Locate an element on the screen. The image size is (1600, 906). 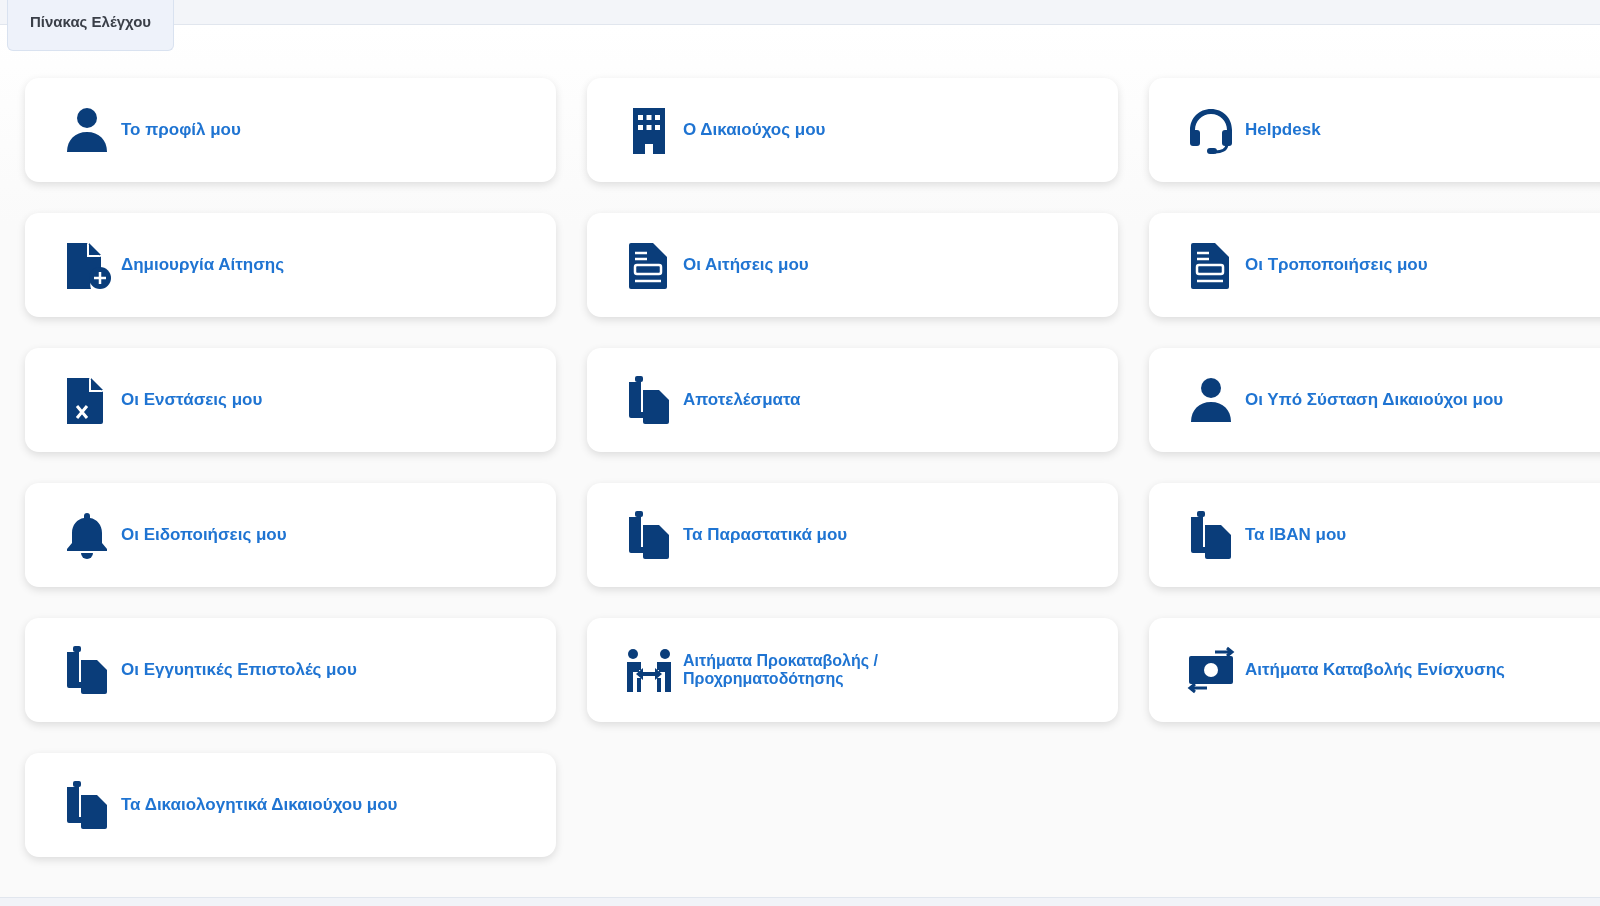
dashboard-tile: Τα IBAN μου is located at coordinates (1374, 535).